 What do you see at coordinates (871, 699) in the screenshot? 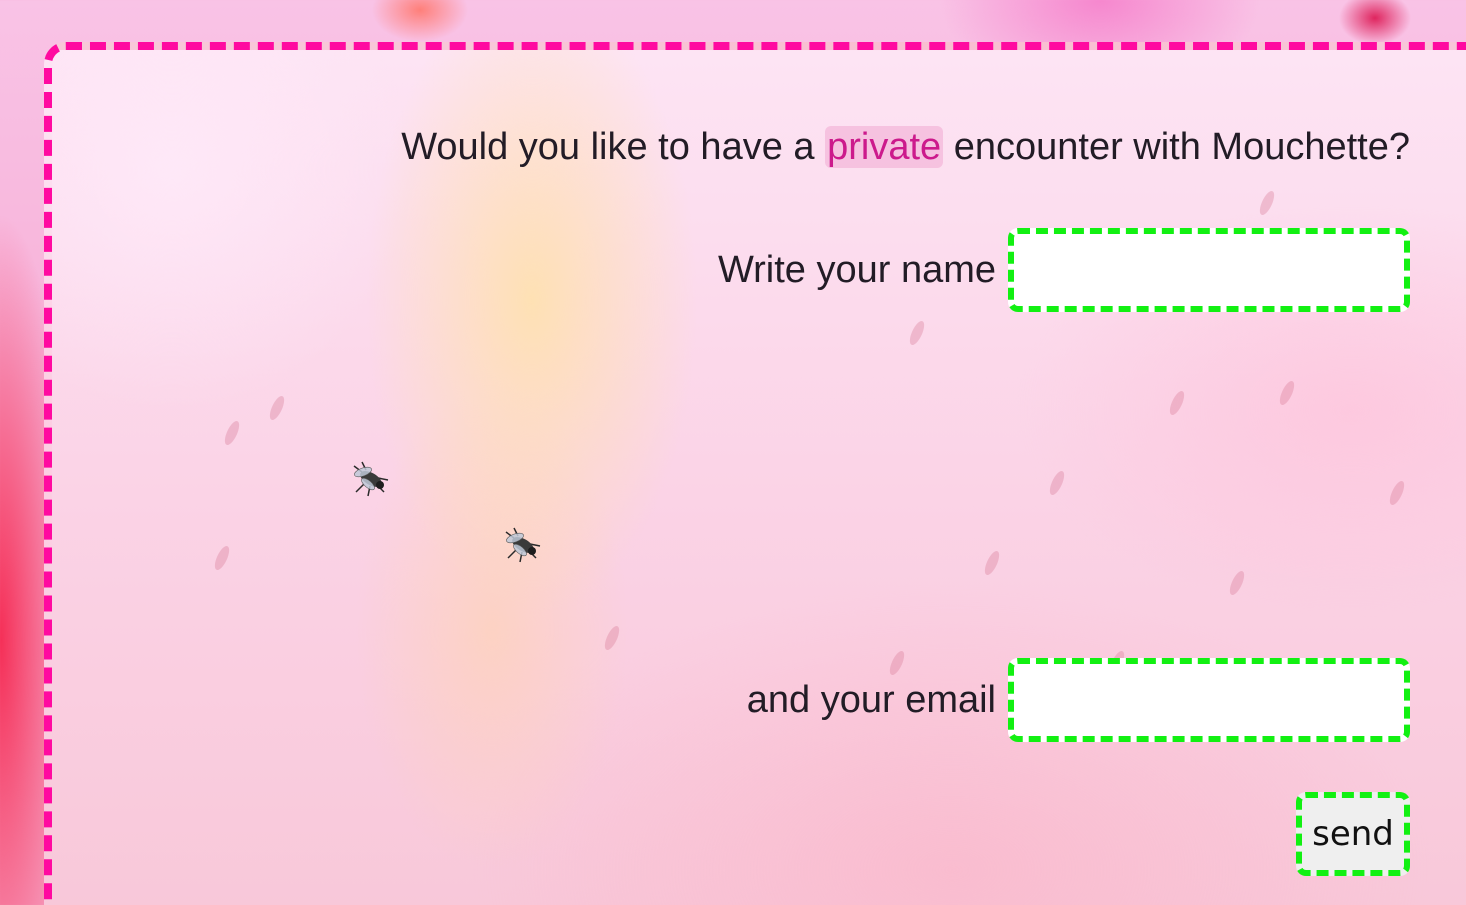
I see `email-label: and your email` at bounding box center [871, 699].